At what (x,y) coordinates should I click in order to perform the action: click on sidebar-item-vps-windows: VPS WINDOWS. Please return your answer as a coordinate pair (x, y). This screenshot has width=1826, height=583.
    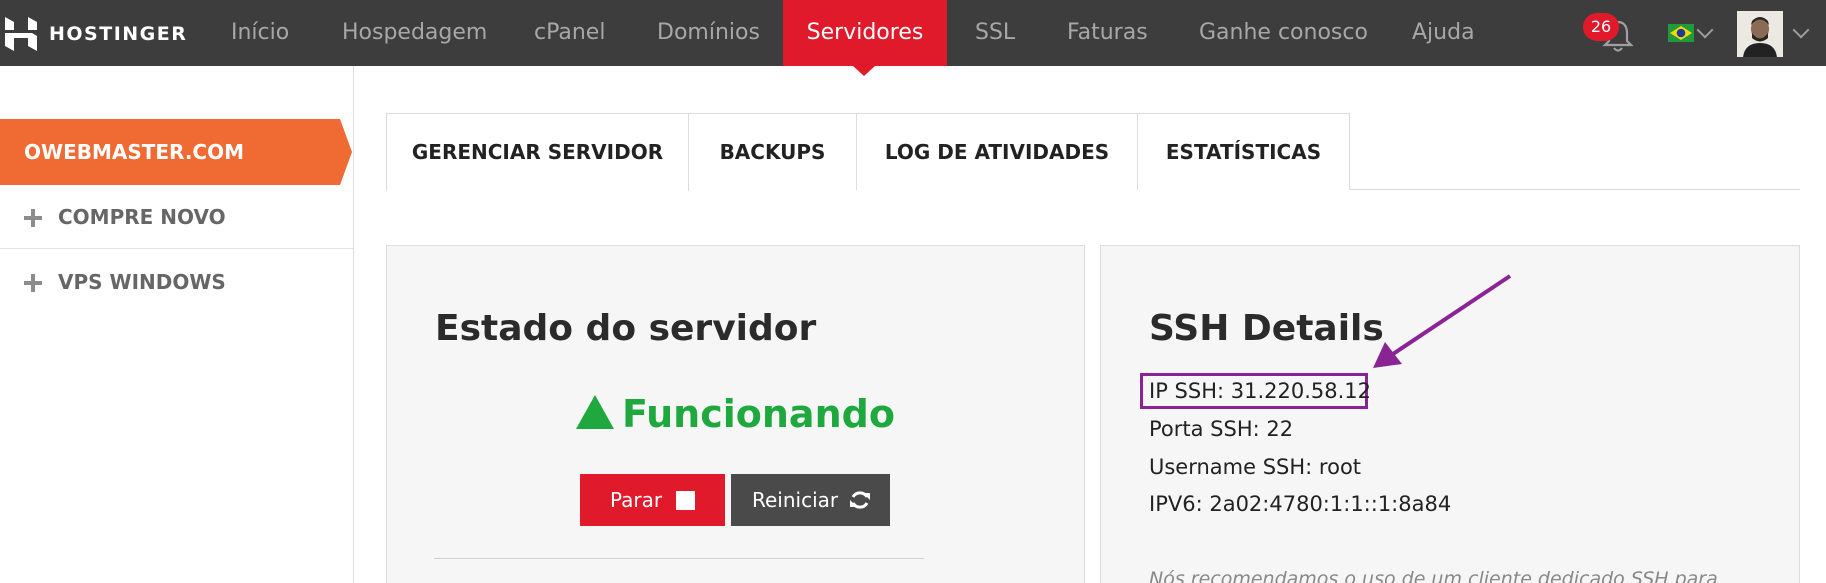
    Looking at the image, I should click on (176, 282).